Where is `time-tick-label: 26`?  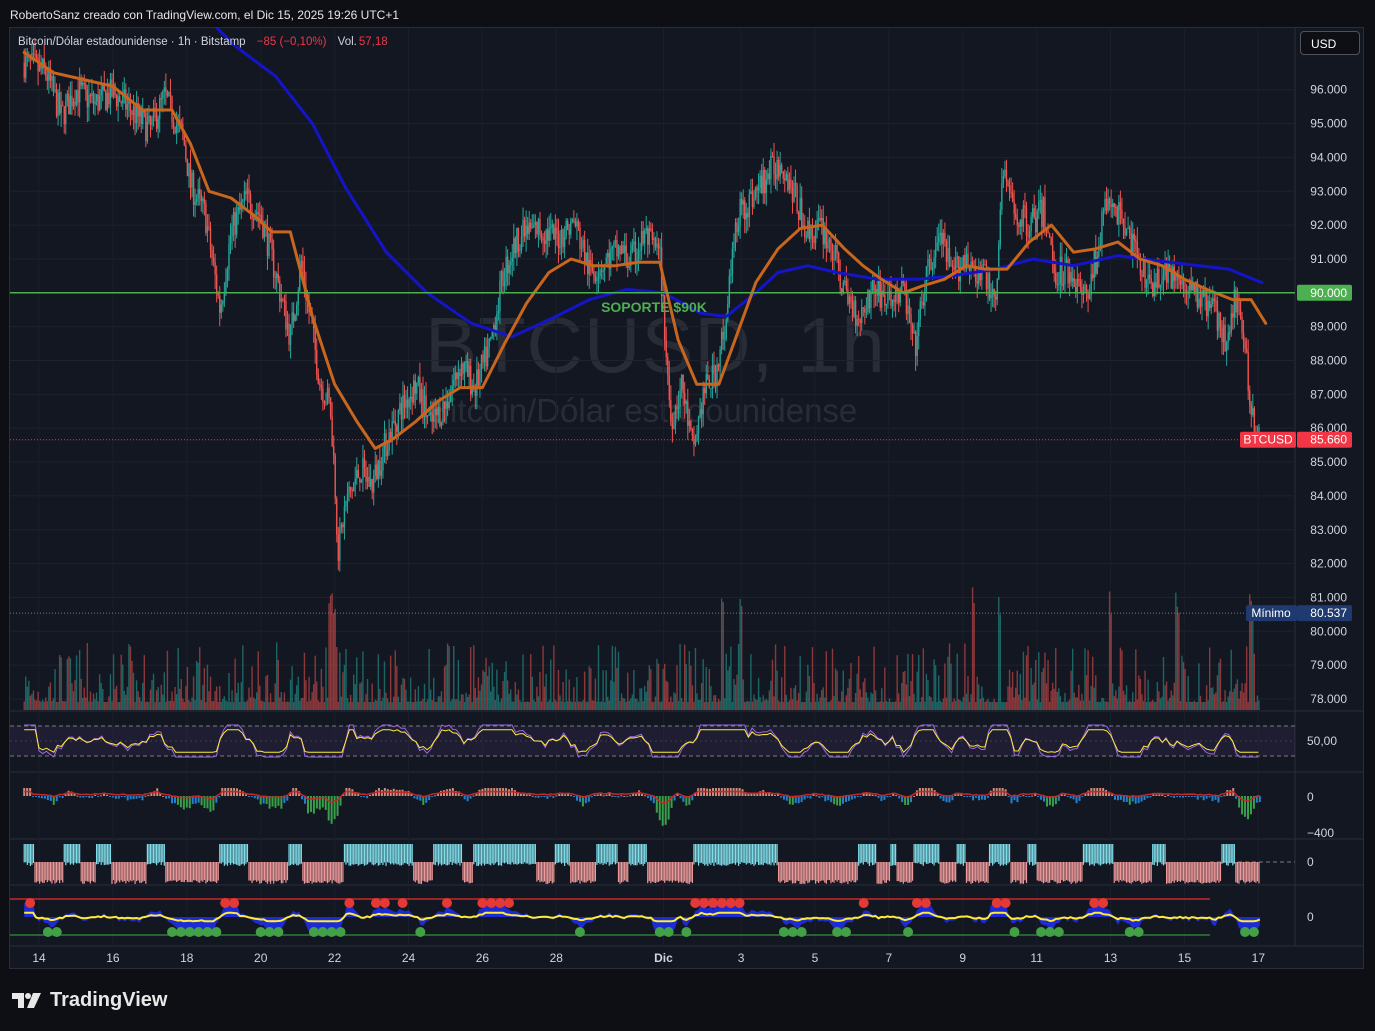 time-tick-label: 26 is located at coordinates (483, 958).